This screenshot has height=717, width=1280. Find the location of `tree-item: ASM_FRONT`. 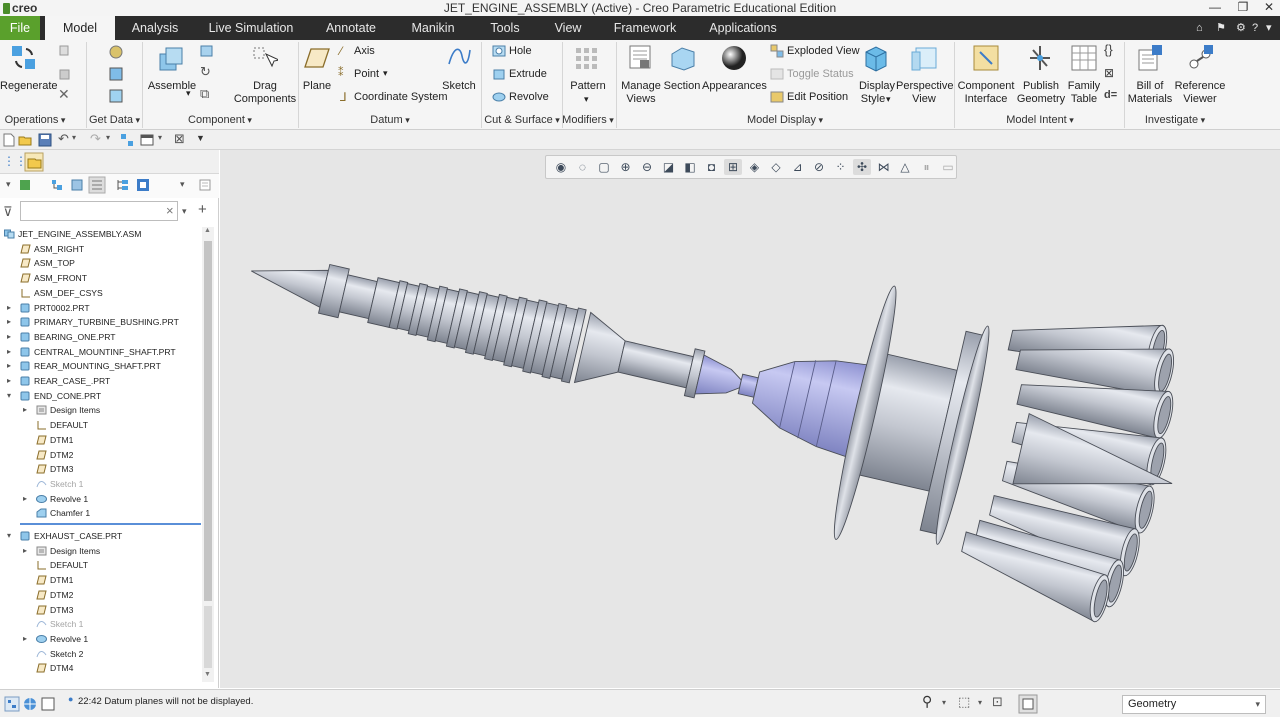

tree-item: ASM_FRONT is located at coordinates (101, 278).